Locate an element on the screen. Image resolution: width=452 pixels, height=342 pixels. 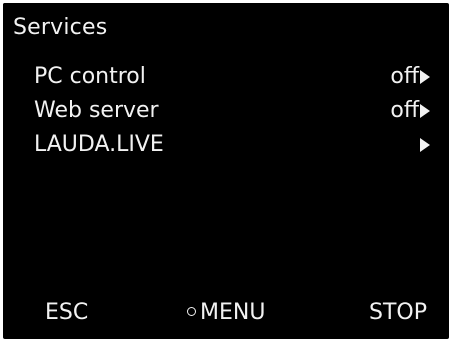
screen-title: Services is located at coordinates (60, 27).